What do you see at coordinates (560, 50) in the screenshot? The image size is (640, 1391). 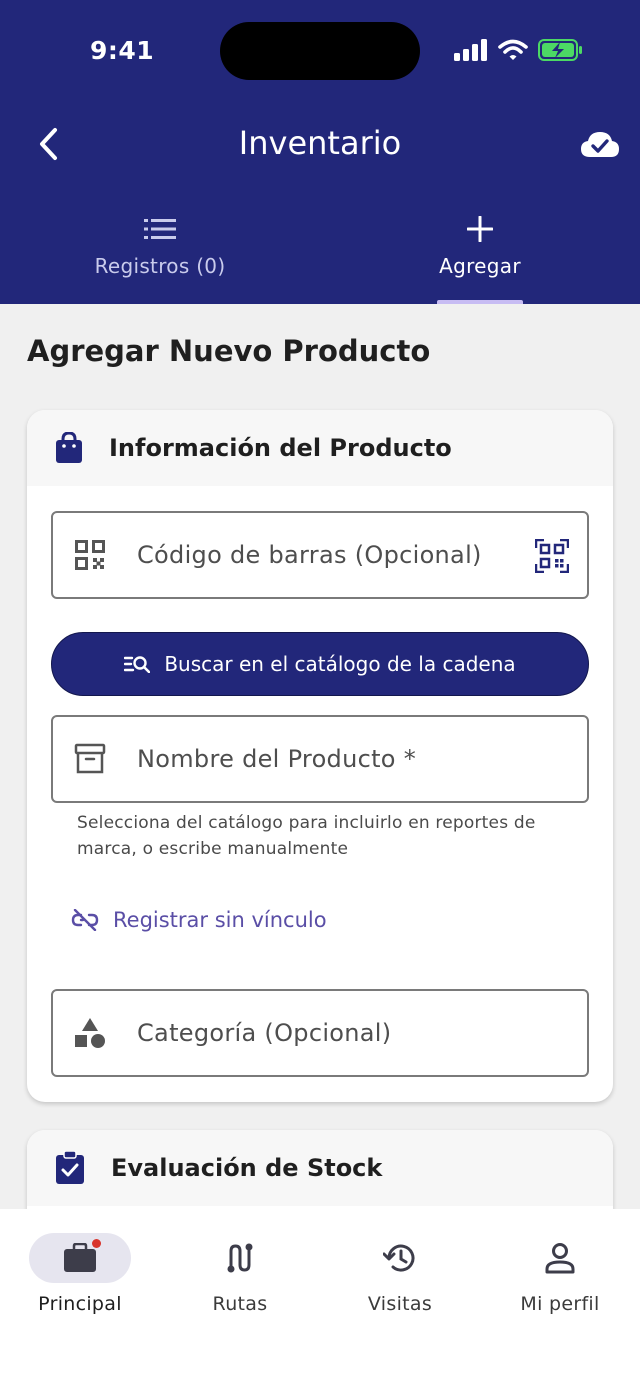 I see `battery-icon` at bounding box center [560, 50].